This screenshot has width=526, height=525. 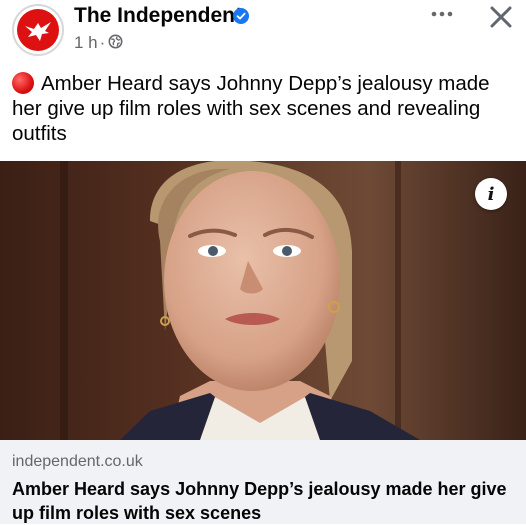 What do you see at coordinates (263, 31) in the screenshot?
I see `post-header: The Independent 1 h ·` at bounding box center [263, 31].